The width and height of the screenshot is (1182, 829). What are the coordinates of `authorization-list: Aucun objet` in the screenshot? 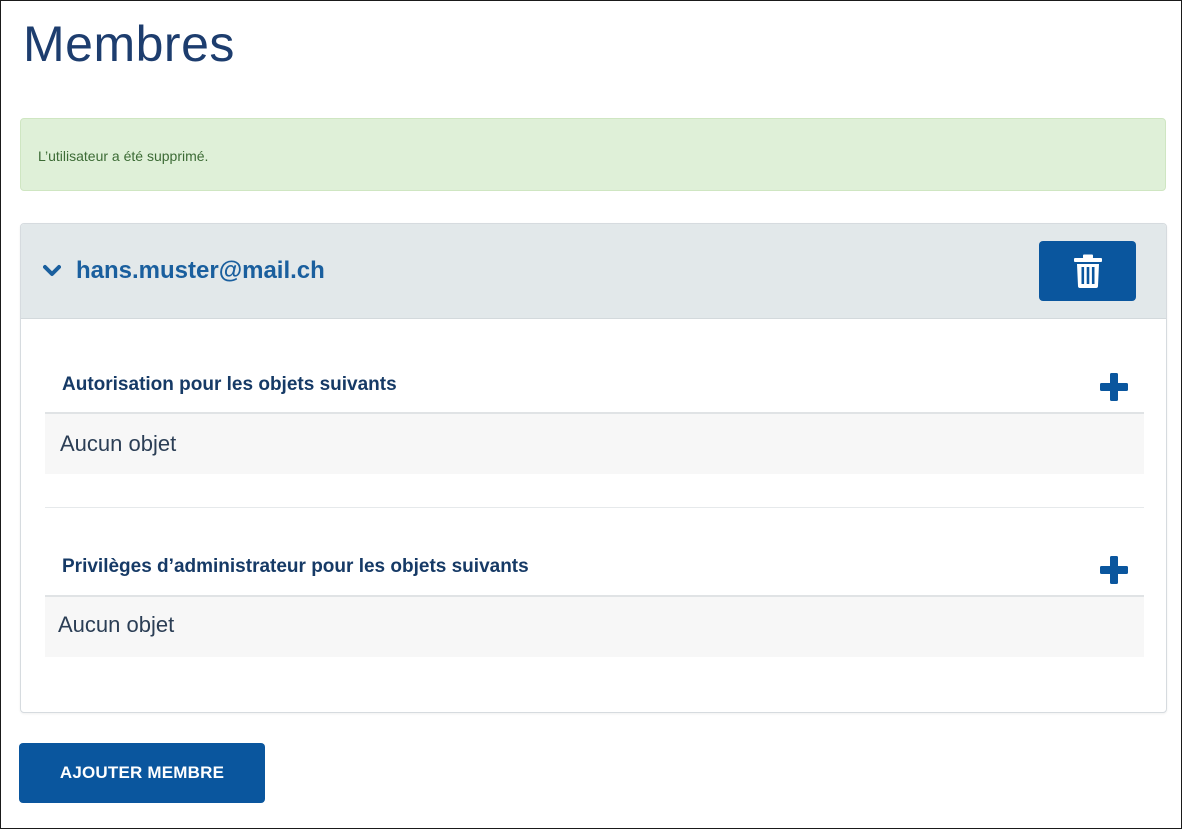 It's located at (594, 444).